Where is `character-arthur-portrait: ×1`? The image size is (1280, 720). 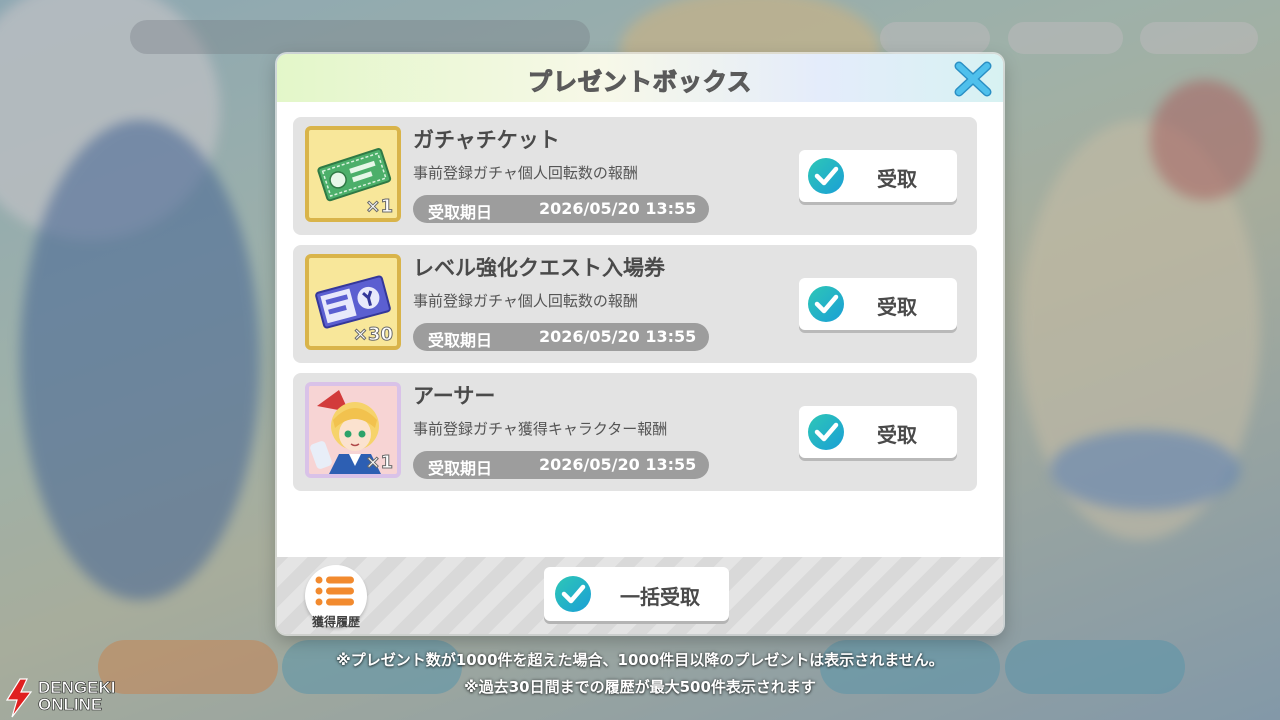 character-arthur-portrait: ×1 is located at coordinates (353, 430).